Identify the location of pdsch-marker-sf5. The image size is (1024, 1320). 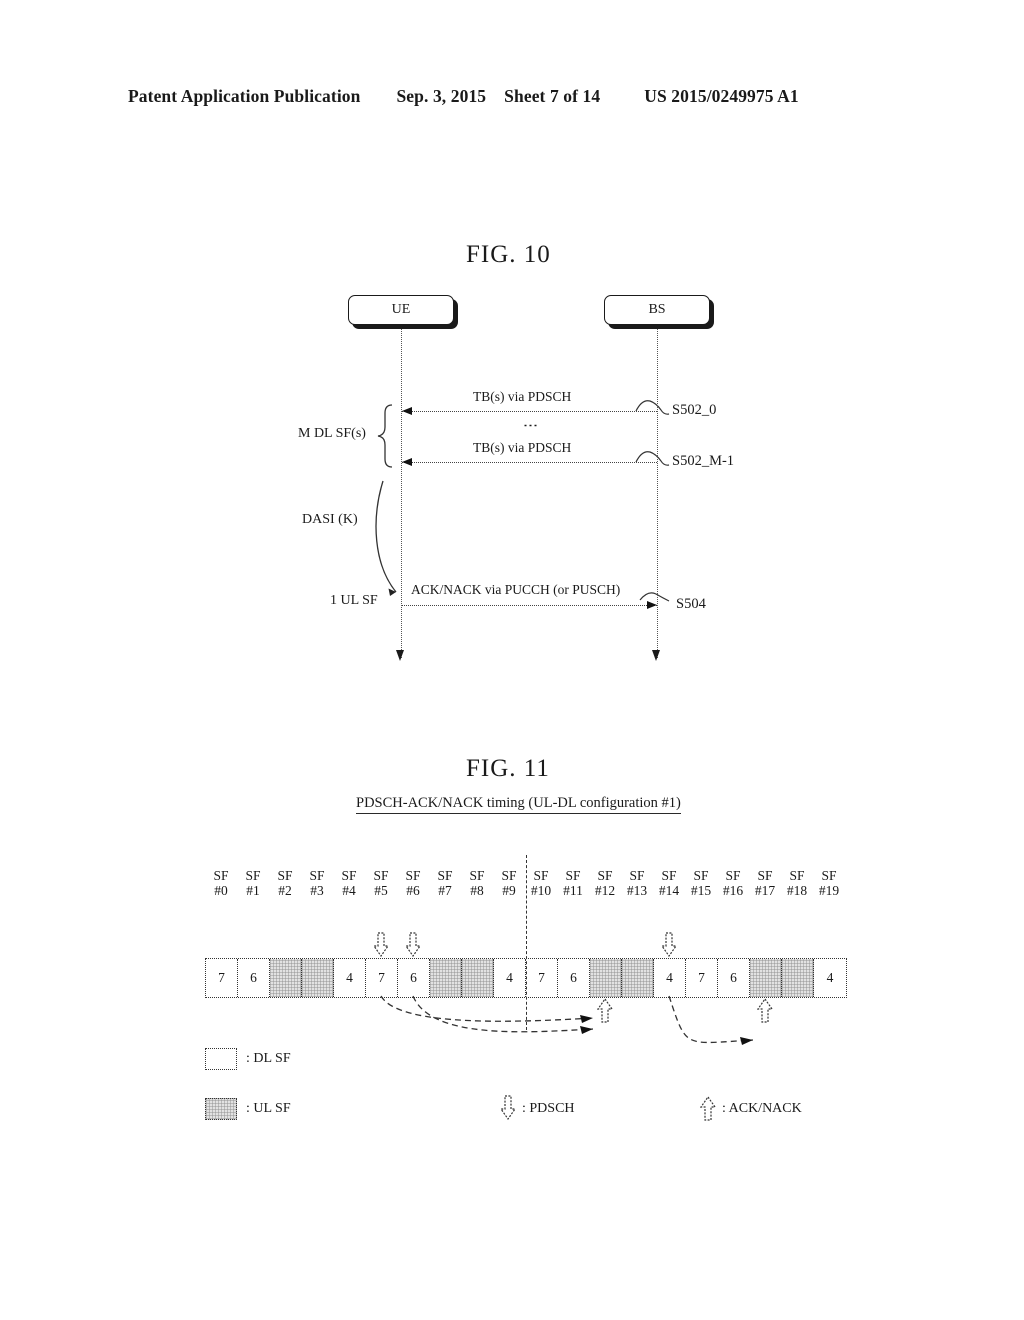
(381, 947).